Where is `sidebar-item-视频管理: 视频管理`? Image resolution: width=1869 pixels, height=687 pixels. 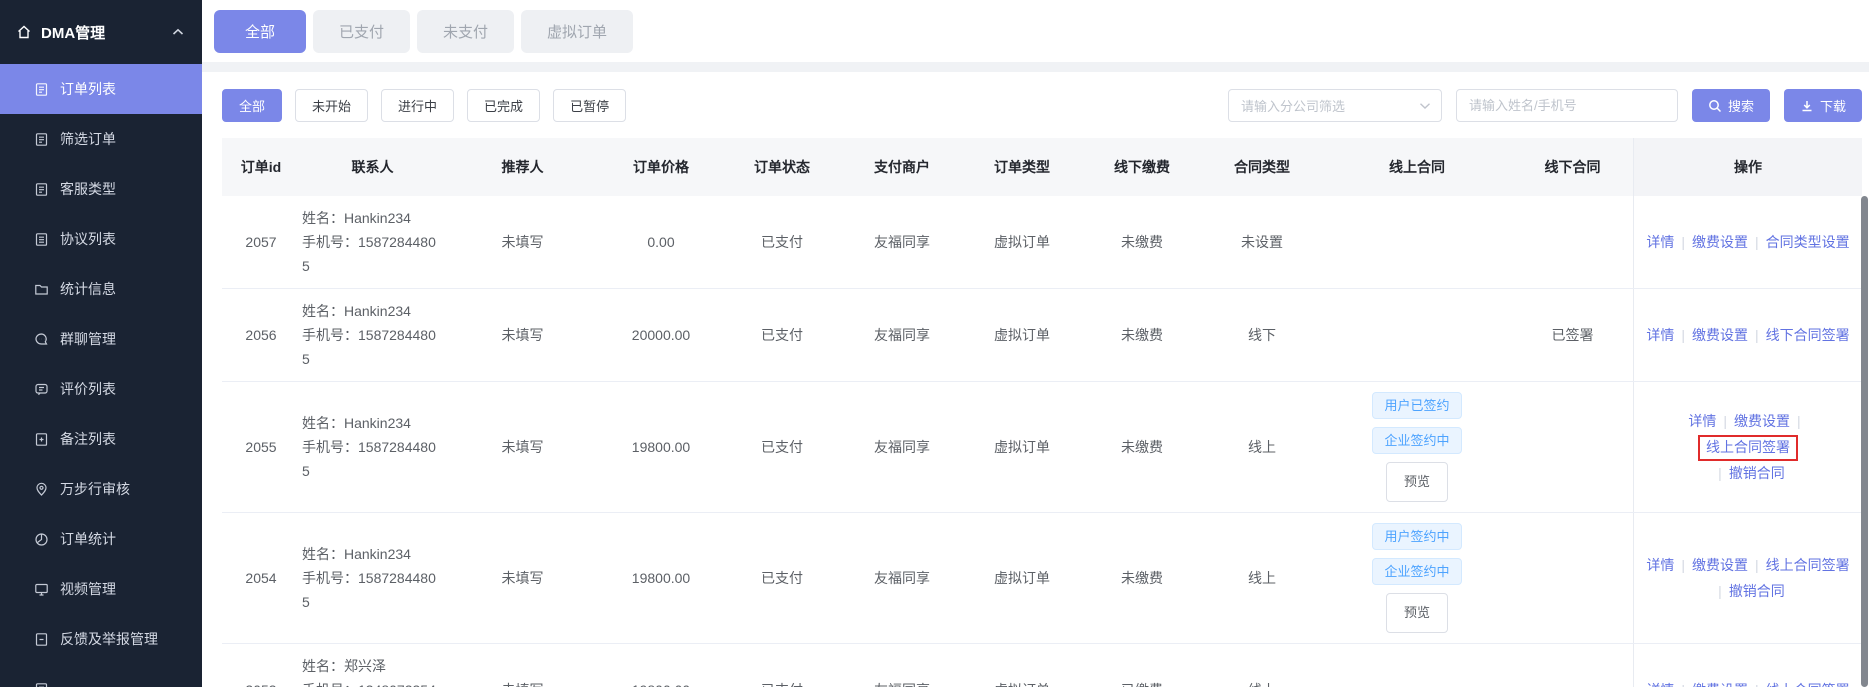 sidebar-item-视频管理: 视频管理 is located at coordinates (101, 589).